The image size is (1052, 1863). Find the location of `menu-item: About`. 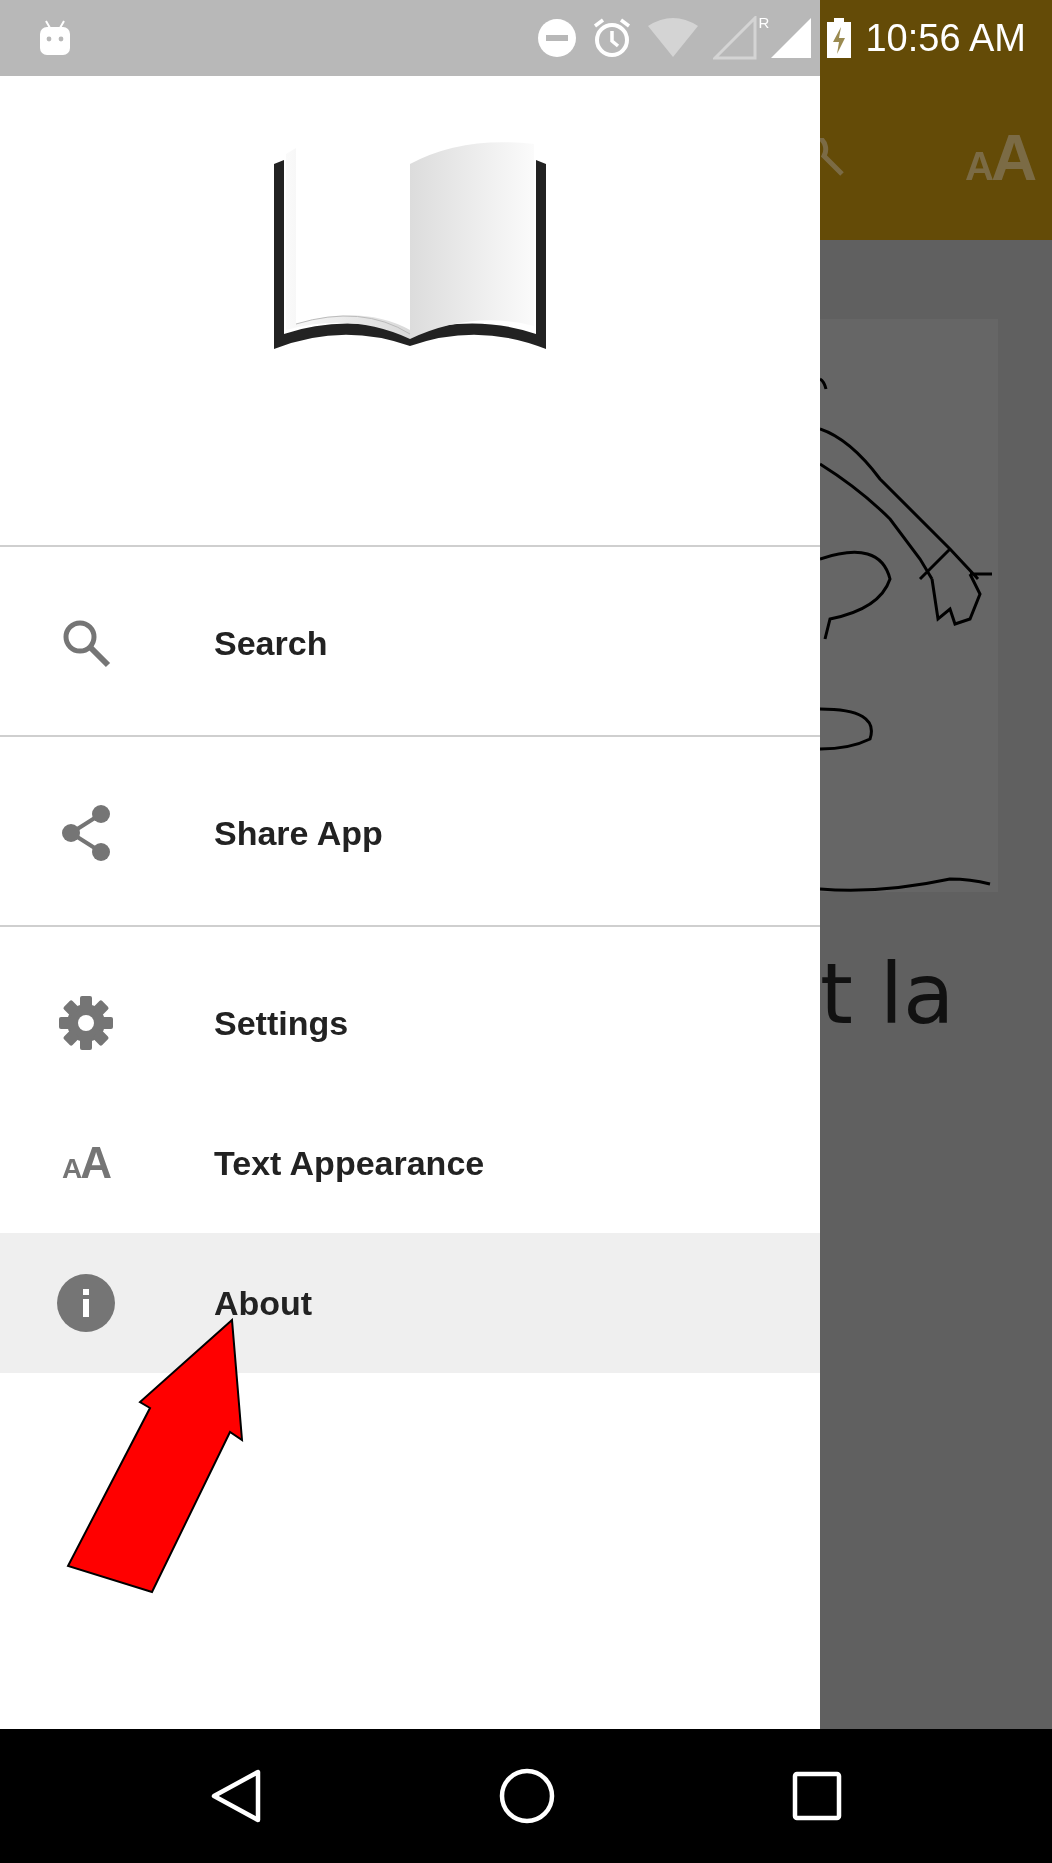

menu-item: About is located at coordinates (410, 1303).